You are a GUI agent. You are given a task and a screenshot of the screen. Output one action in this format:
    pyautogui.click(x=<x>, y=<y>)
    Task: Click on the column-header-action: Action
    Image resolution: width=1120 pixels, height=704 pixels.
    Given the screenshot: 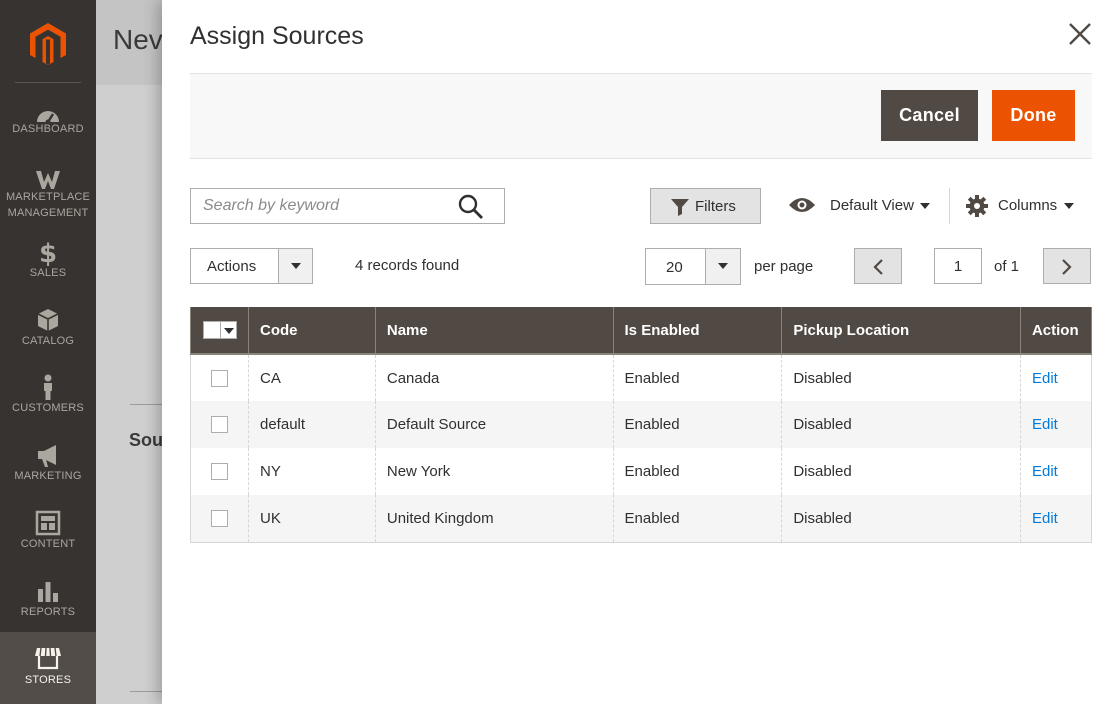 What is the action you would take?
    pyautogui.click(x=1056, y=331)
    